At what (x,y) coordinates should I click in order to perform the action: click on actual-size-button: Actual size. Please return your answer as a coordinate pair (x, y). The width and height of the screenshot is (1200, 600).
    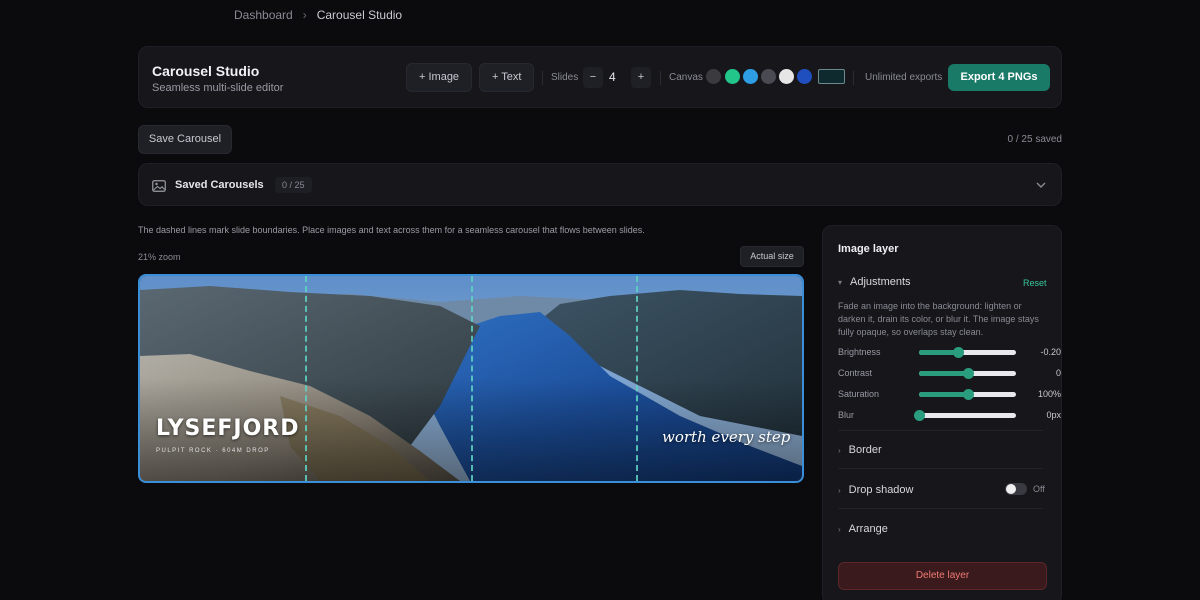
    Looking at the image, I should click on (772, 256).